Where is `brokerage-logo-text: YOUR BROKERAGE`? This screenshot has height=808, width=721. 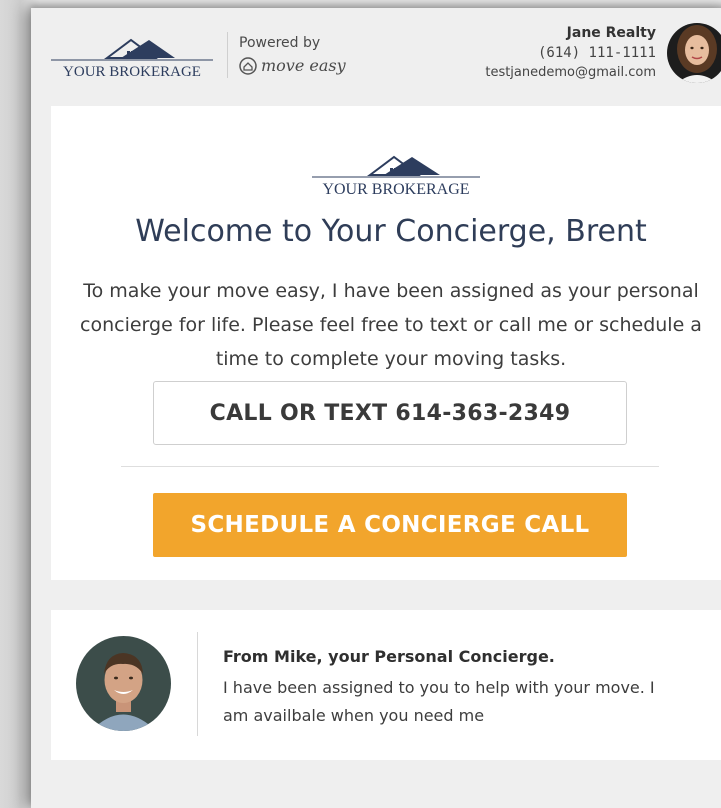 brokerage-logo-text: YOUR BROKERAGE is located at coordinates (132, 72).